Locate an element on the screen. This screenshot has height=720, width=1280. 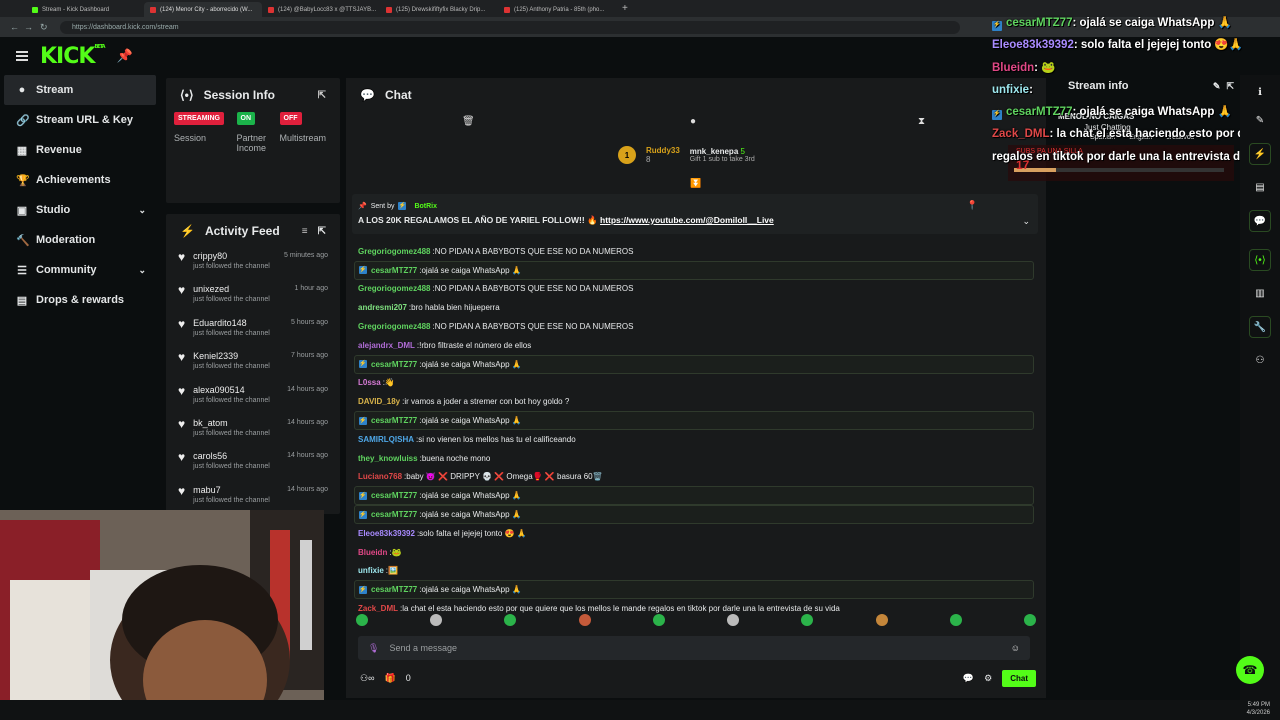
send-chat-button: Chat is located at coordinates (1019, 678).